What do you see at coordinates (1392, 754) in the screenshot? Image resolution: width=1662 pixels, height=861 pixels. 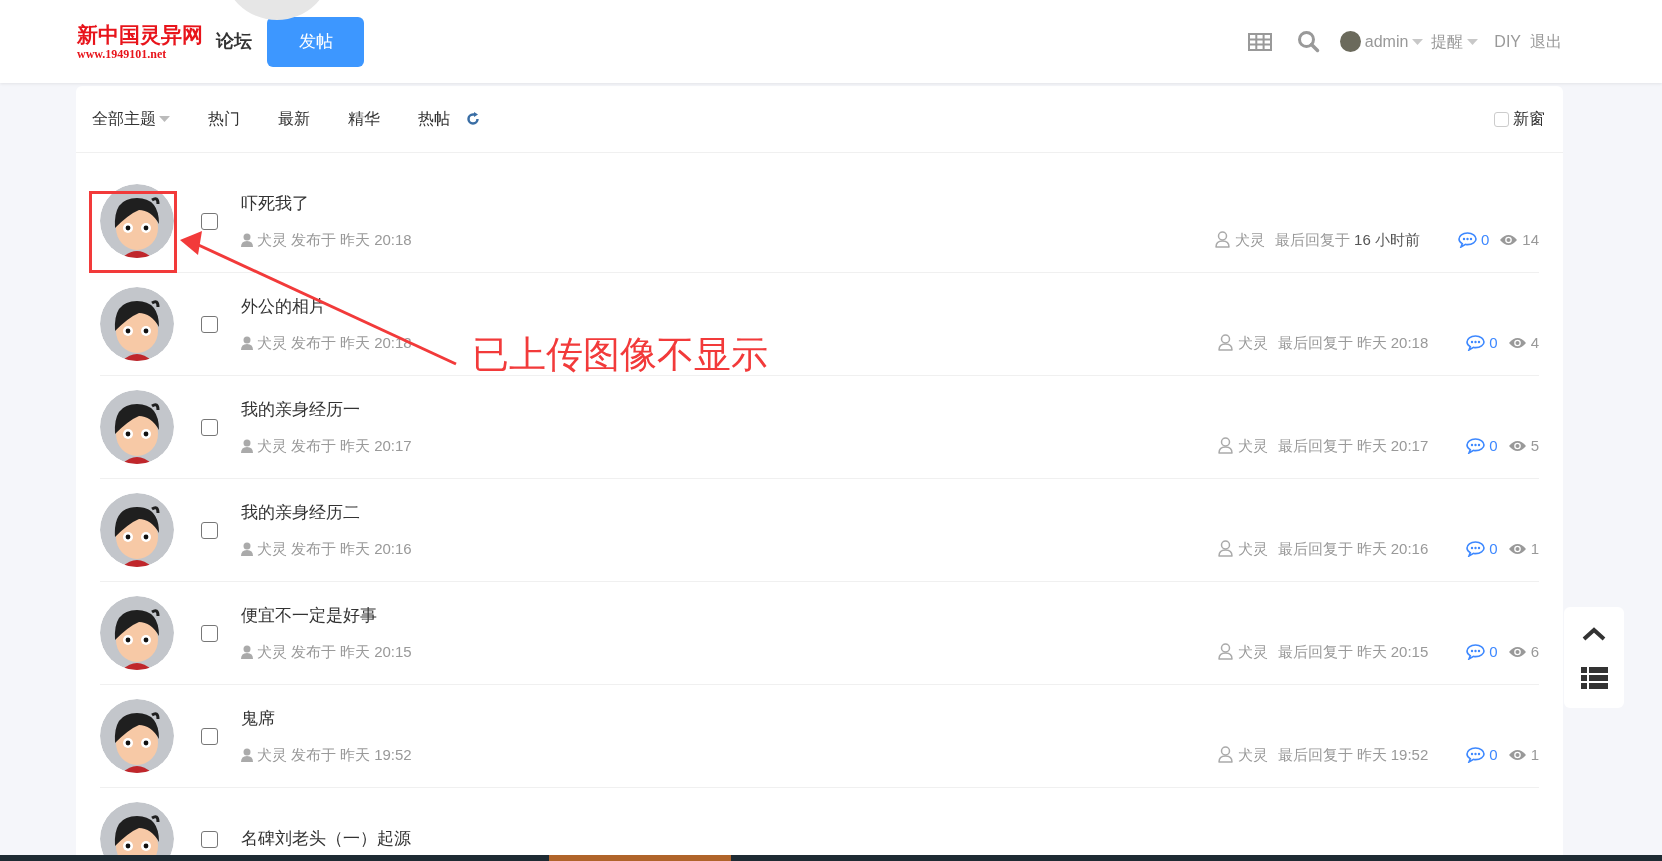 I see `last-reply-time: 昨天 19:52` at bounding box center [1392, 754].